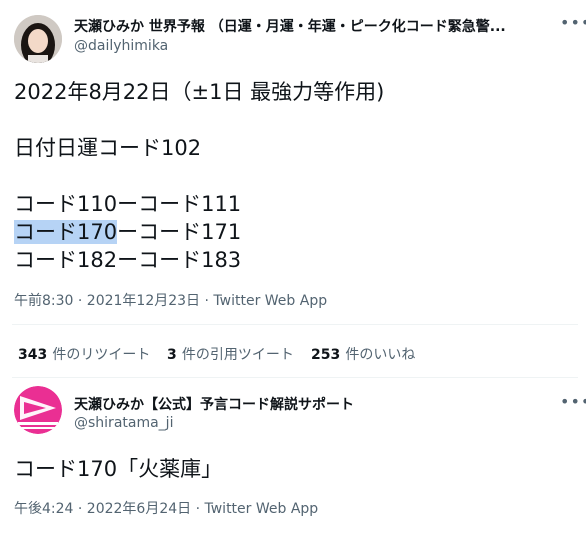  What do you see at coordinates (128, 260) in the screenshot?
I see `tweet-text-line-code-182: コード182ーコード183` at bounding box center [128, 260].